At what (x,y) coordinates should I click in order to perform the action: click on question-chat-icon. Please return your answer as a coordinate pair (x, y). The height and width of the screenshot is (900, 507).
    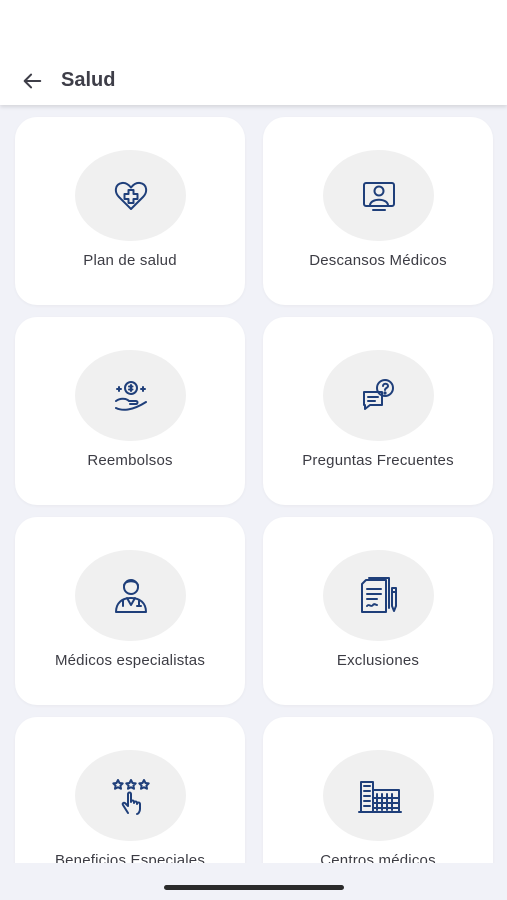
    Looking at the image, I should click on (378, 394).